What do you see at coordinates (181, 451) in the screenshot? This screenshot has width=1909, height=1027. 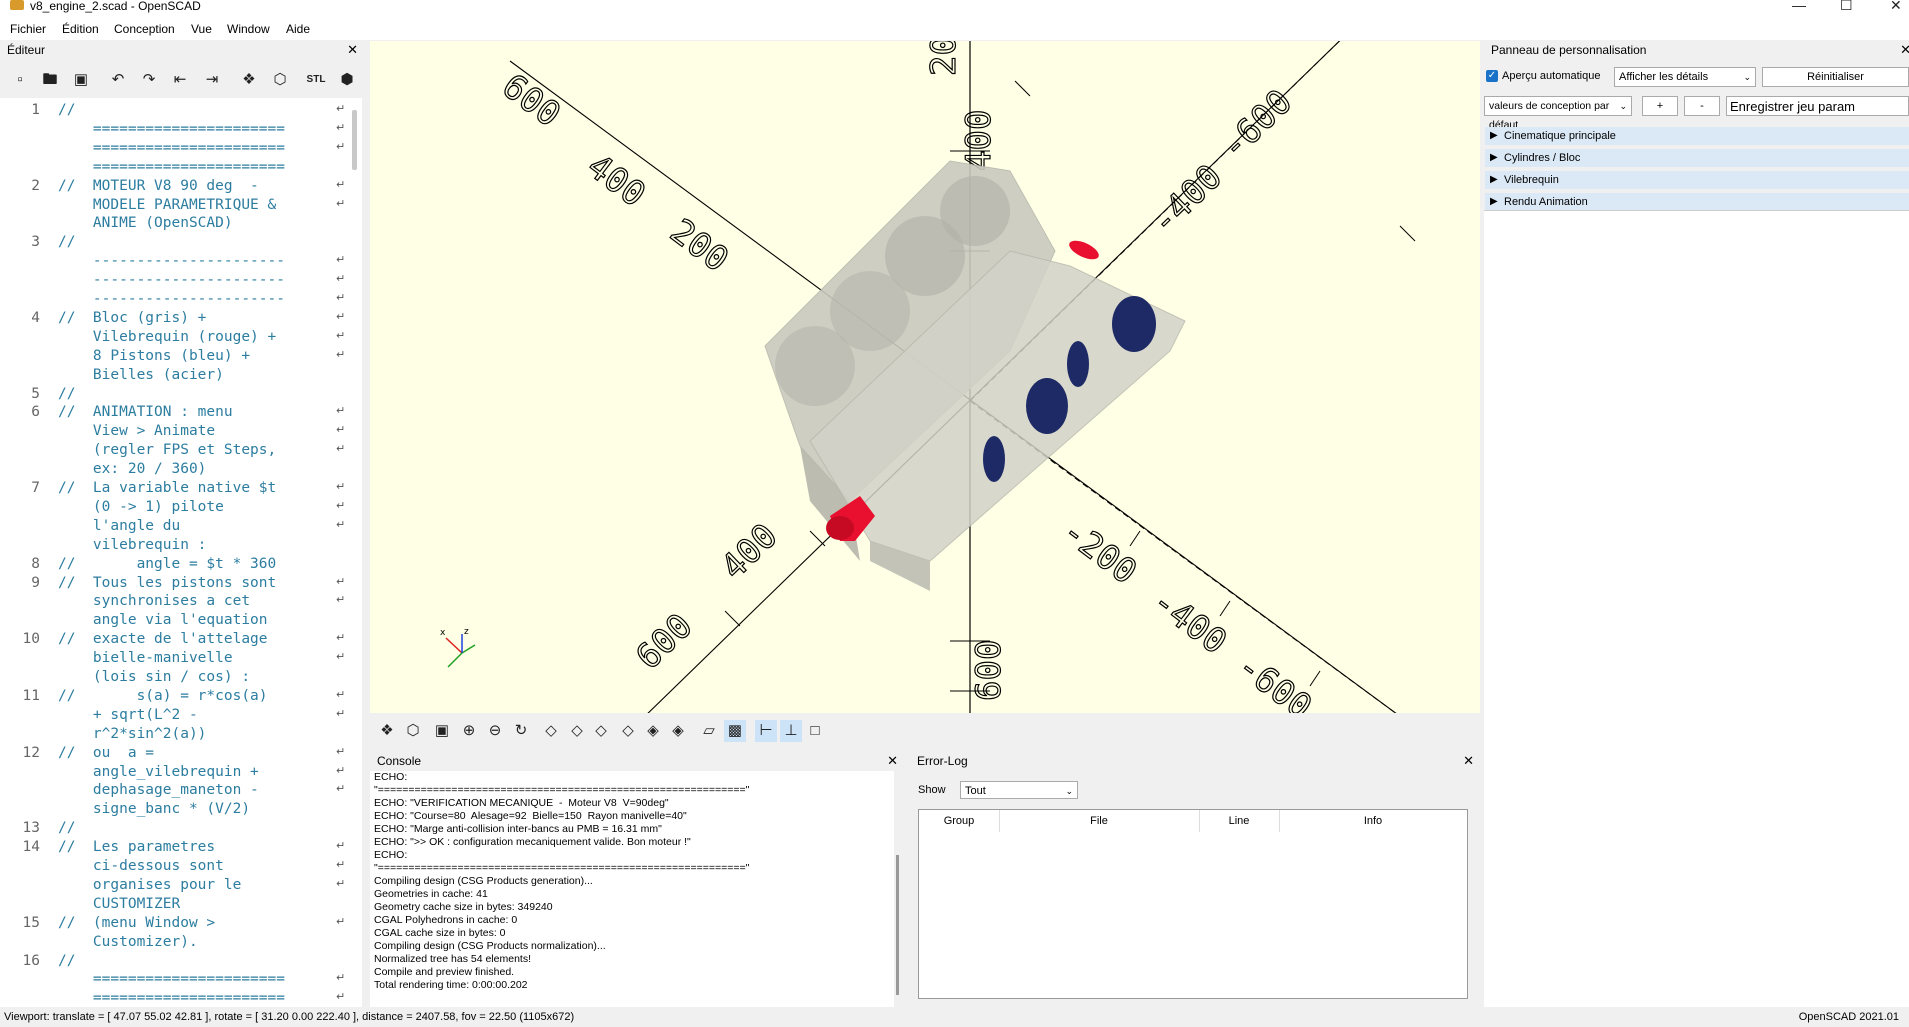 I see `code-line: (regler FPS et Steps, ↵` at bounding box center [181, 451].